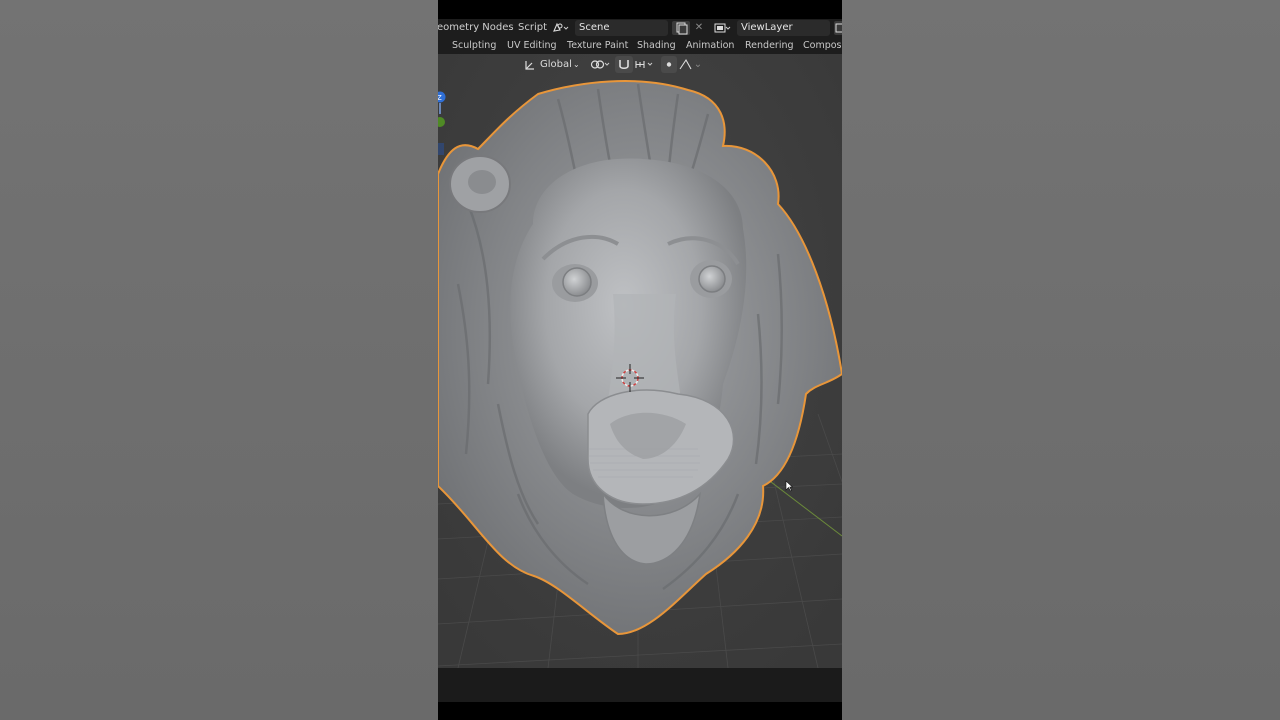  I want to click on view-layer-name: ViewLayer, so click(767, 27).